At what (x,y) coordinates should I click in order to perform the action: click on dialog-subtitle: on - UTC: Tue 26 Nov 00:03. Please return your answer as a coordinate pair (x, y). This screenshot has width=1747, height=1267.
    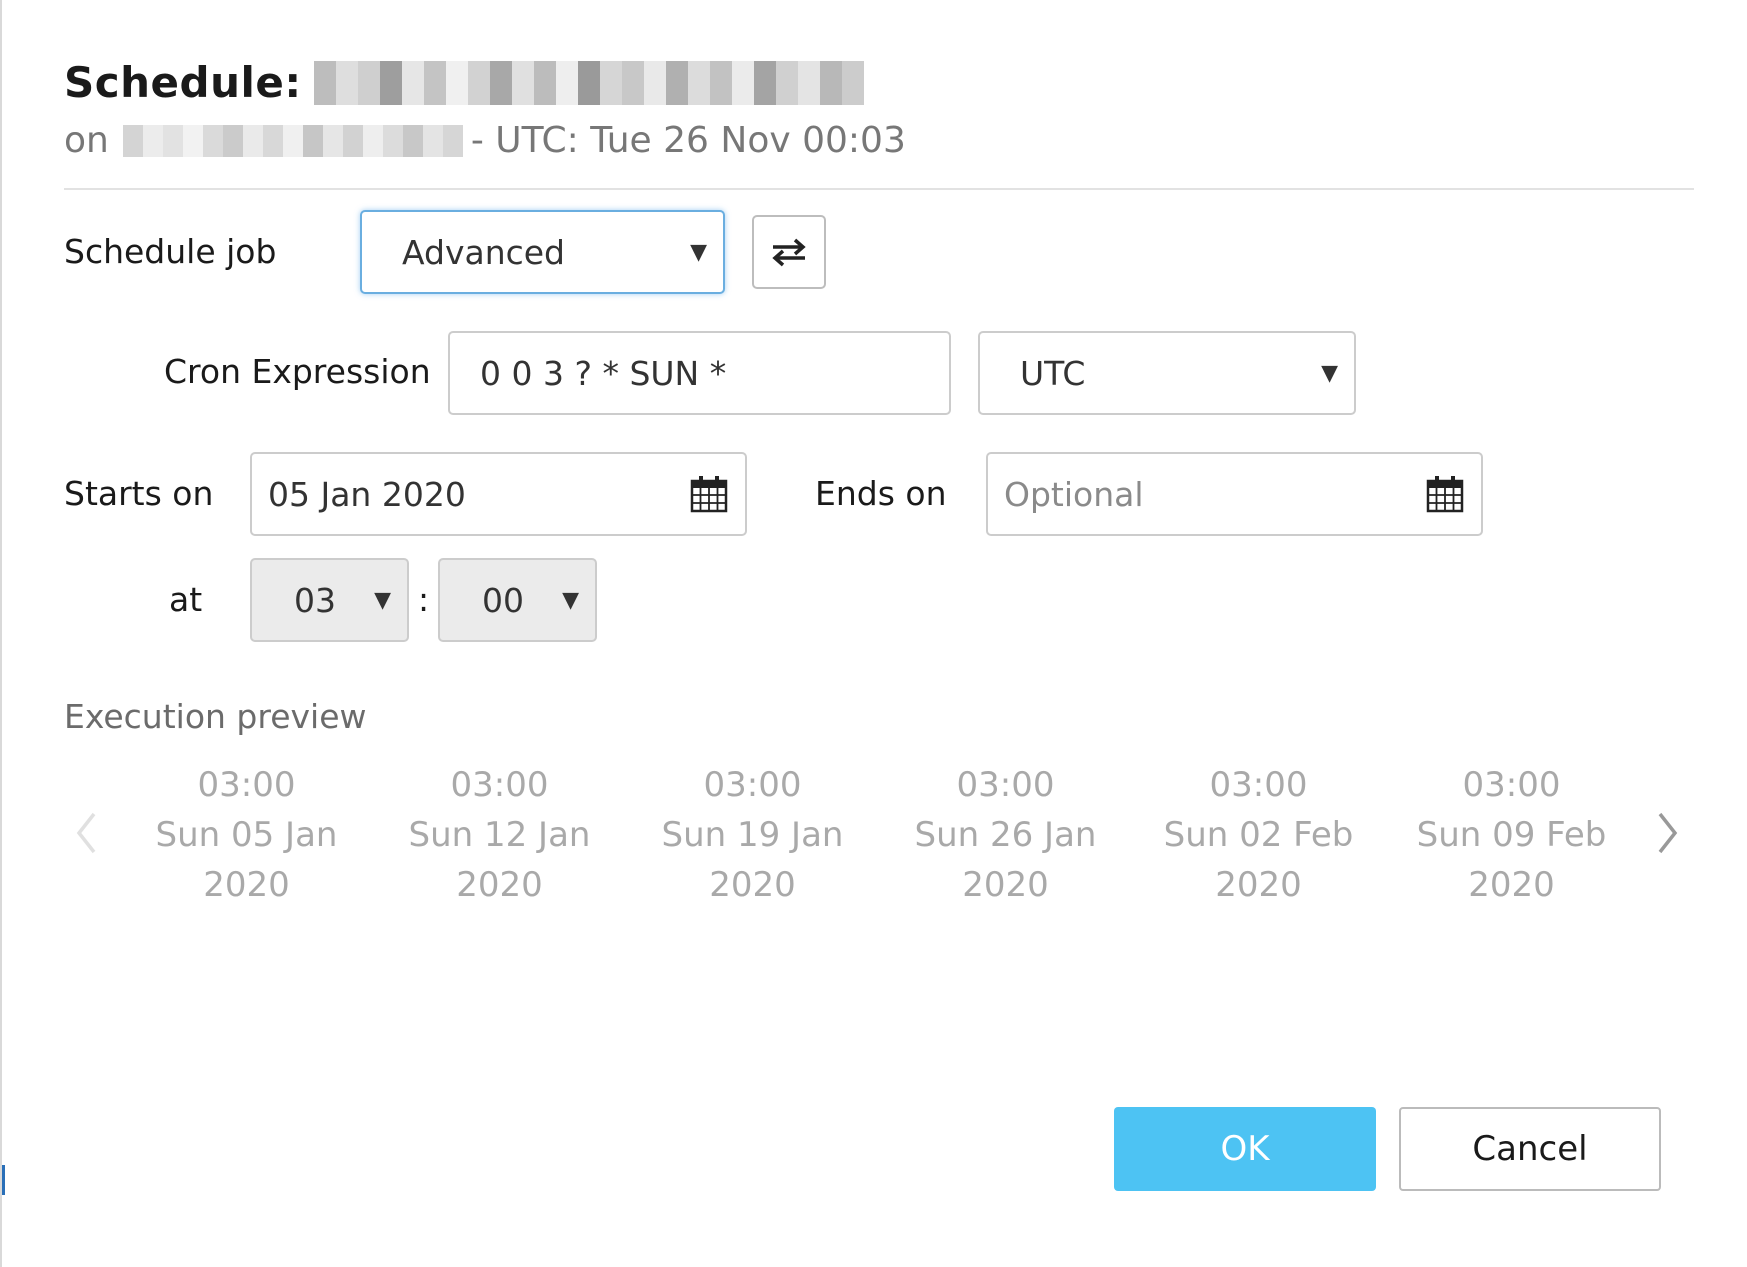
    Looking at the image, I should click on (485, 140).